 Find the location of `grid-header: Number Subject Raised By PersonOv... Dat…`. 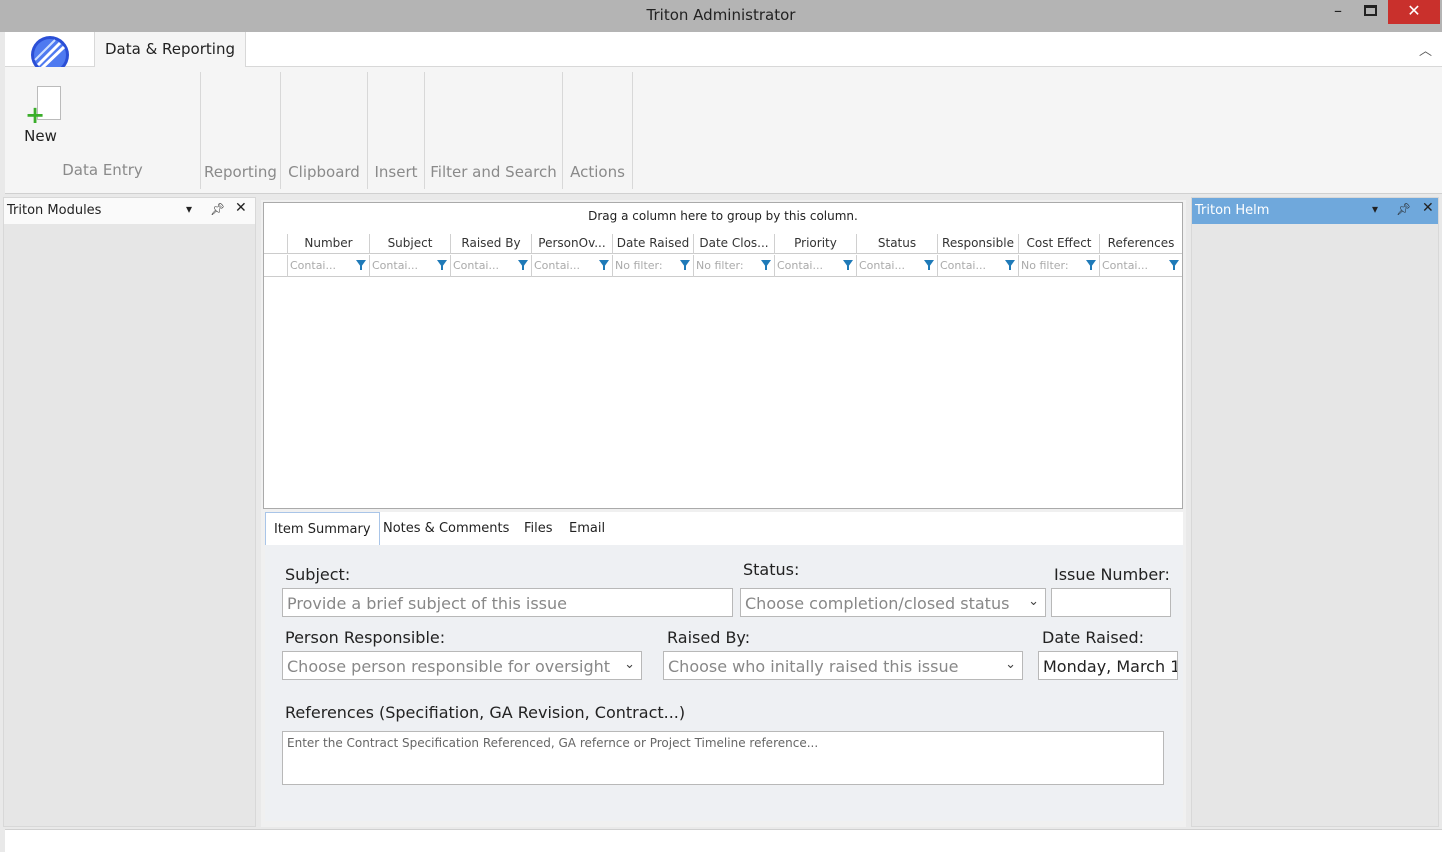

grid-header: Number Subject Raised By PersonOv... Dat… is located at coordinates (723, 244).